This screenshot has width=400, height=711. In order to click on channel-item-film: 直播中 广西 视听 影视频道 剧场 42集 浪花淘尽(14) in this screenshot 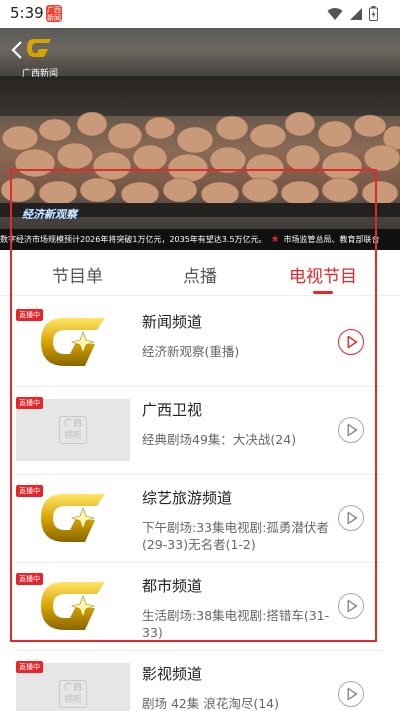, I will do `click(200, 681)`.